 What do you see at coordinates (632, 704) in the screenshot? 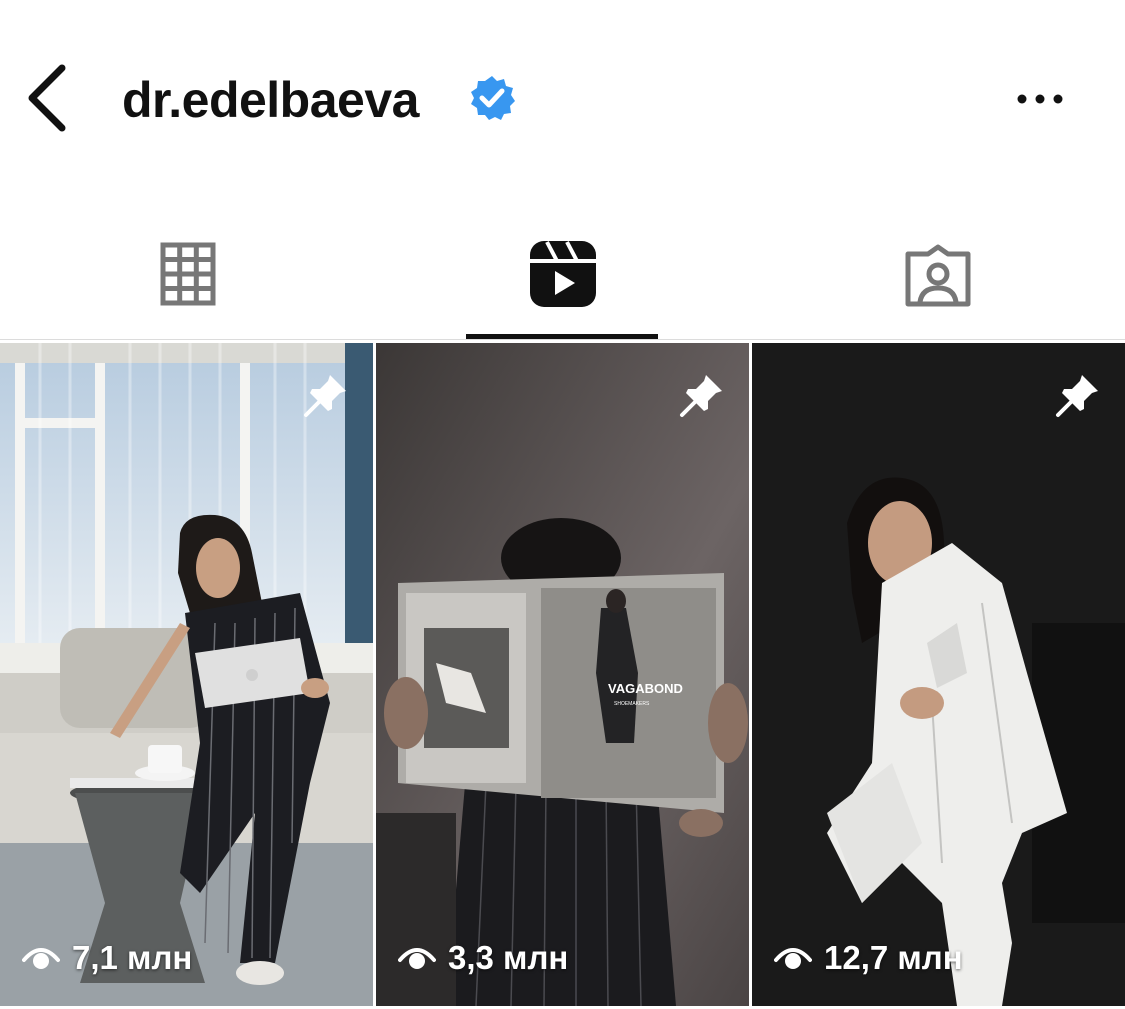
I see `magazine-subtext: SHOEMAKERS` at bounding box center [632, 704].